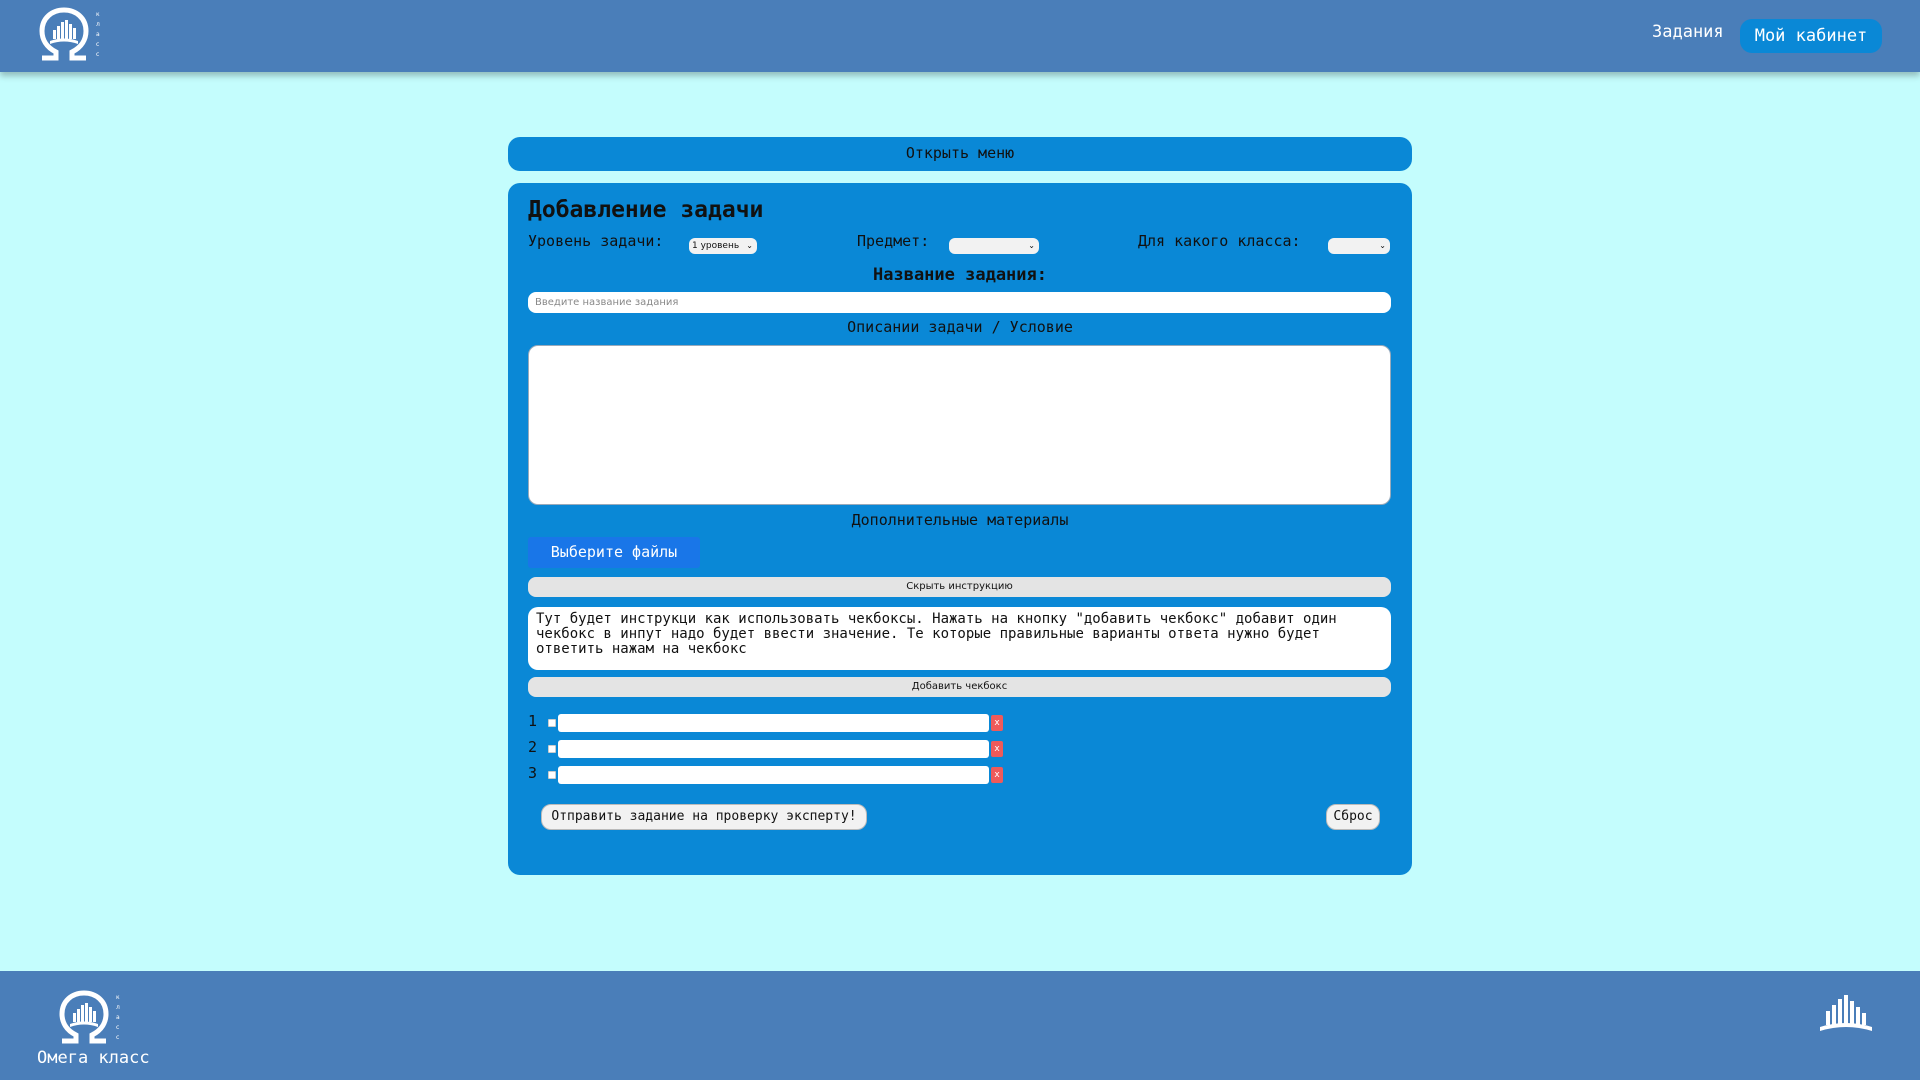  Describe the element at coordinates (716, 246) in the screenshot. I see `level-select-value: 1 уровень` at that location.